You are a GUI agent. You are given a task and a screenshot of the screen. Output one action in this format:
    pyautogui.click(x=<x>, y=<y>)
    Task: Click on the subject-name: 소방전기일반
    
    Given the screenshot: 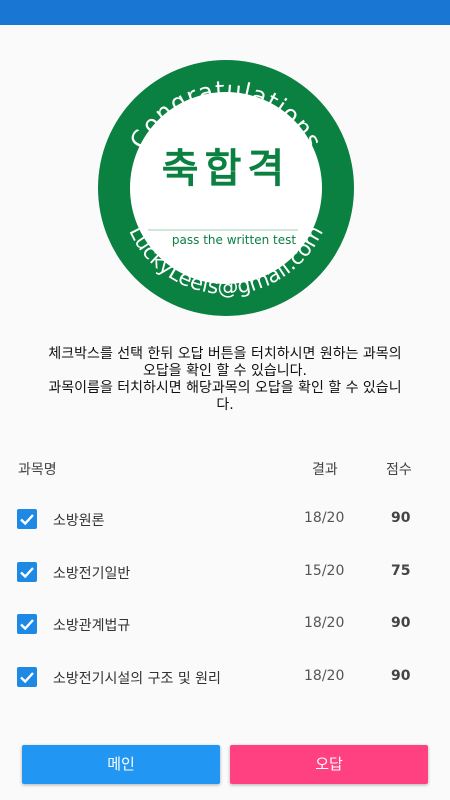 What is the action you would take?
    pyautogui.click(x=91, y=573)
    